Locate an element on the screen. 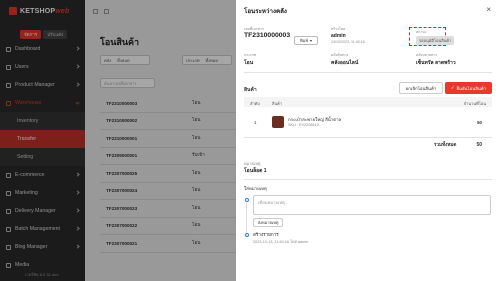 This screenshot has height=281, width=500. item-name: กระเป๋าสะพายใหญ่ สีน้ำตาล is located at coordinates (314, 119).